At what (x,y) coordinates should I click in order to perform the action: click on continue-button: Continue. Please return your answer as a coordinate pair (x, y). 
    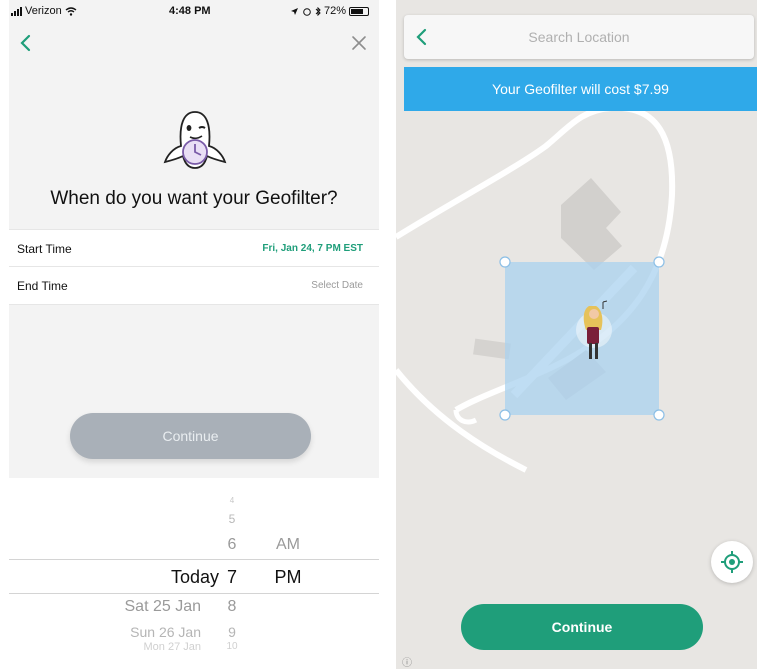
    Looking at the image, I should click on (582, 627).